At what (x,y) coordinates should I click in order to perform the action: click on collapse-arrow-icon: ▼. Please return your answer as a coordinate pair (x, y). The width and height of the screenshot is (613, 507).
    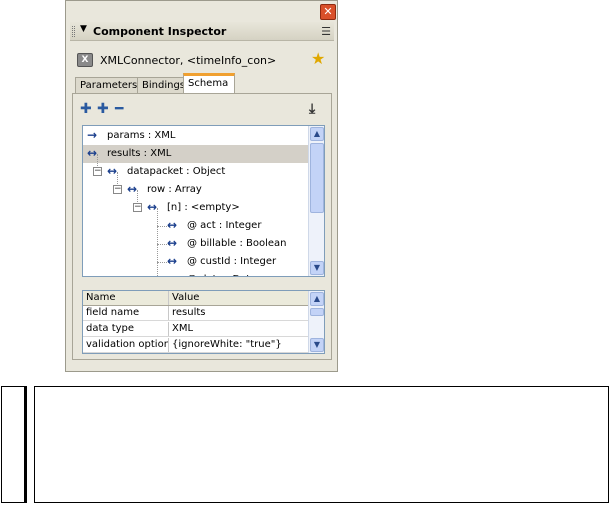
    Looking at the image, I should click on (83, 29).